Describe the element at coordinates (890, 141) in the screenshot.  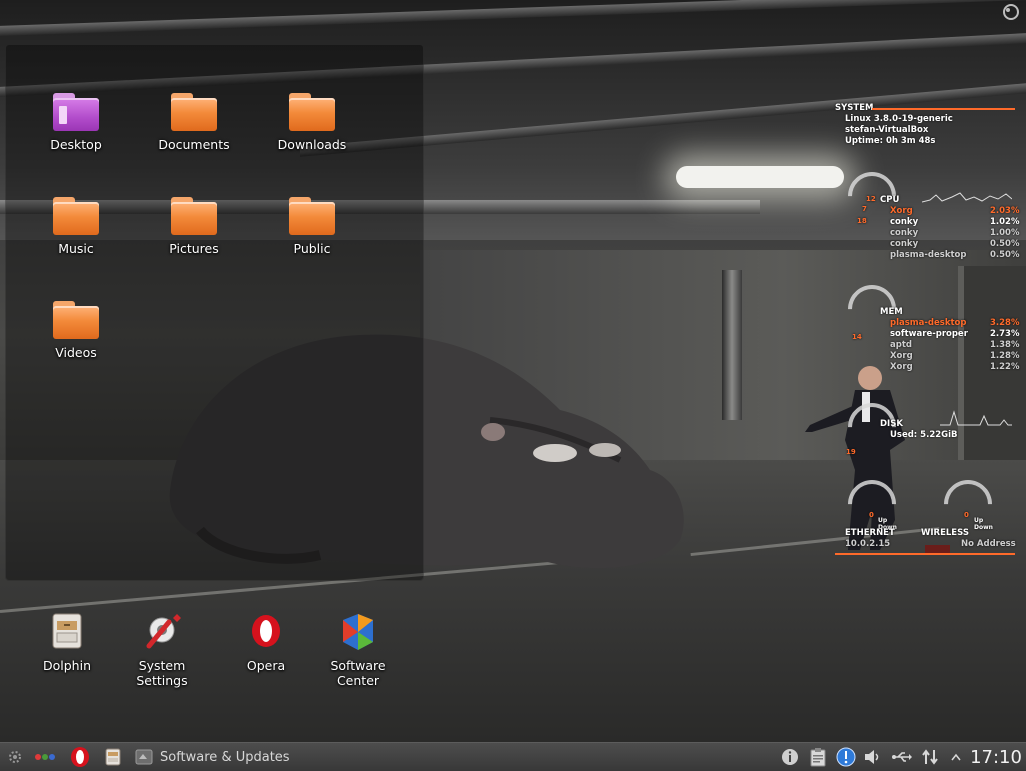
I see `conky-uptime: Uptime: 0h 3m 48s` at that location.